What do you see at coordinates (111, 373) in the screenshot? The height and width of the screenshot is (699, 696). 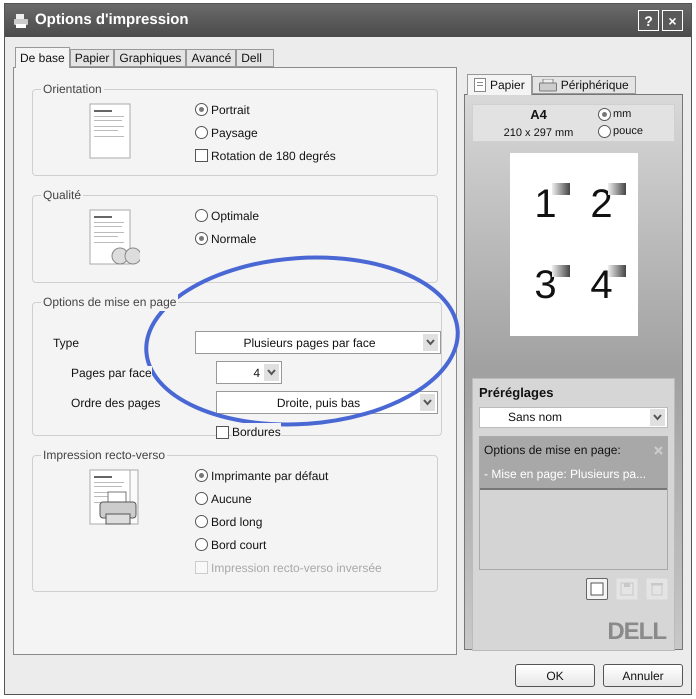 I see `field-label: Pages par face` at bounding box center [111, 373].